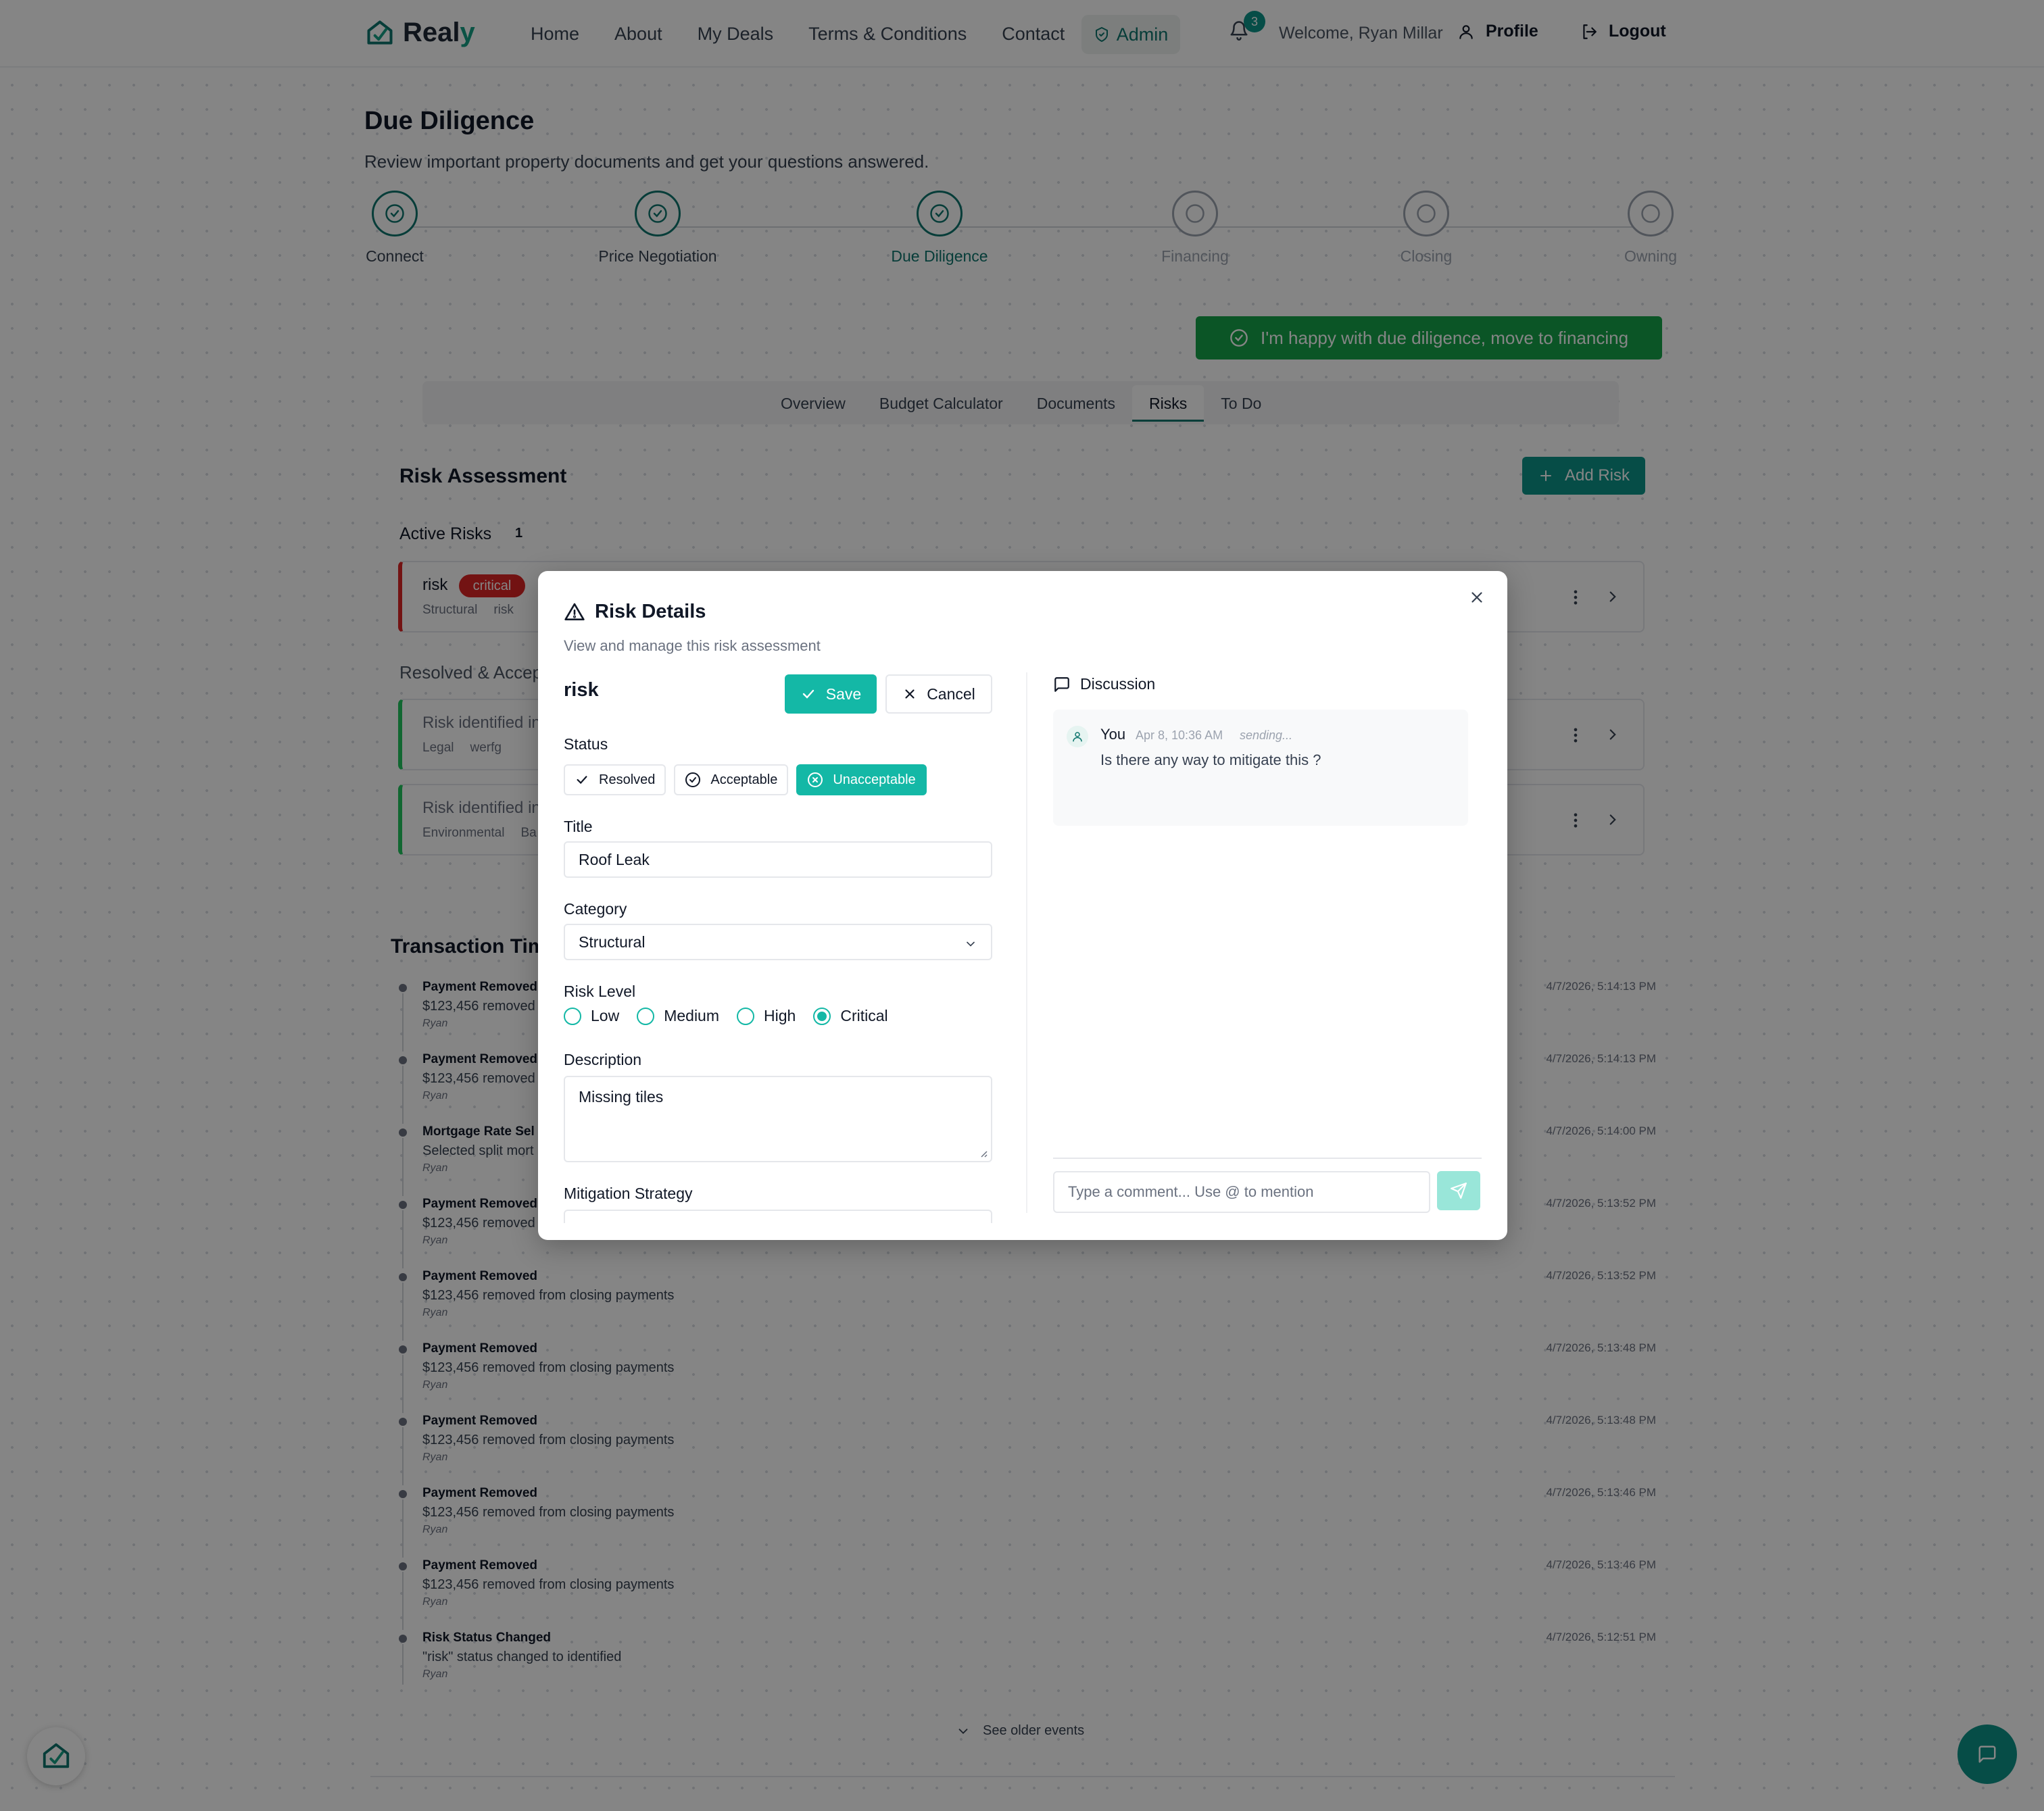  Describe the element at coordinates (1026, 942) in the screenshot. I see `modal-divider` at that location.